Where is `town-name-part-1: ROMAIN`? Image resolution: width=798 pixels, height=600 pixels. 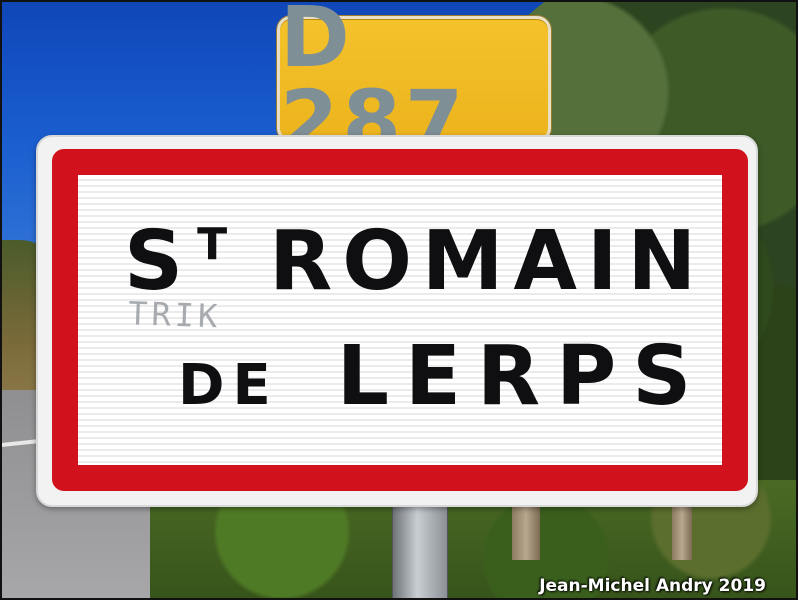 town-name-part-1: ROMAIN is located at coordinates (488, 261).